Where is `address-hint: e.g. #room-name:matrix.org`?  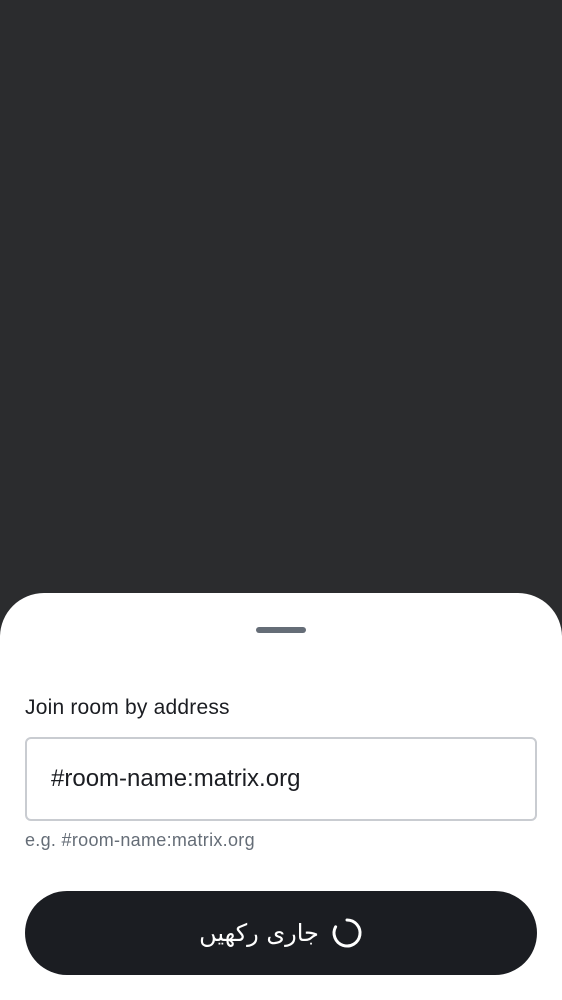 address-hint: e.g. #room-name:matrix.org is located at coordinates (140, 840).